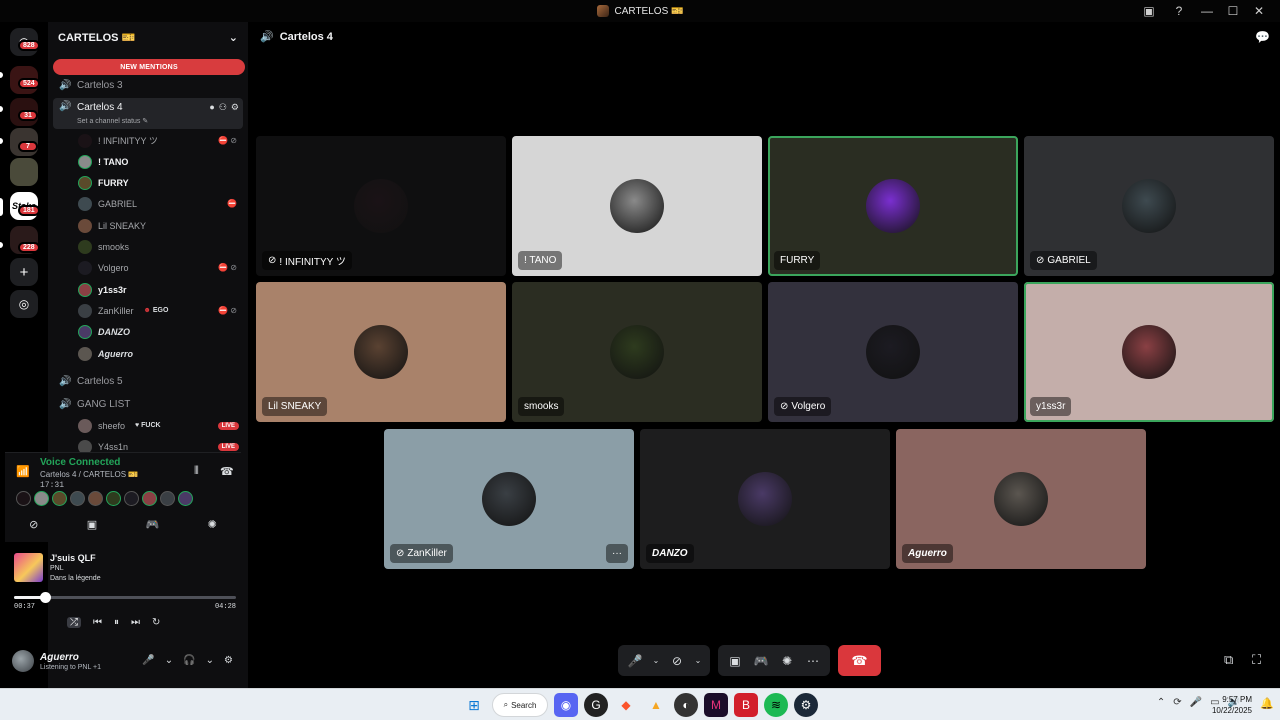 The height and width of the screenshot is (720, 1280). I want to click on progress-knob, so click(45, 597).